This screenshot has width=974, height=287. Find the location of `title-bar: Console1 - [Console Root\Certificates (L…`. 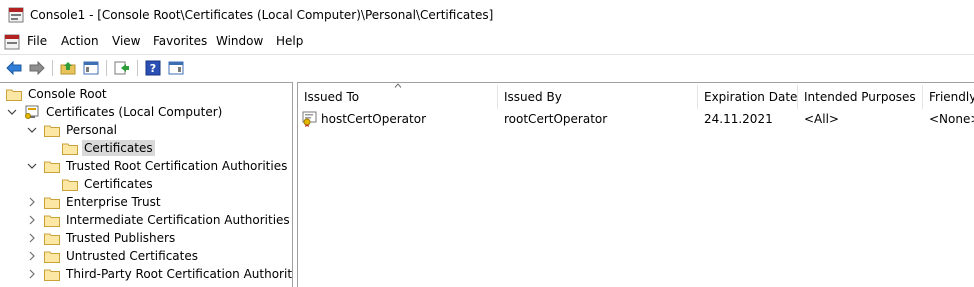

title-bar: Console1 - [Console Root\Certificates (L… is located at coordinates (487, 15).